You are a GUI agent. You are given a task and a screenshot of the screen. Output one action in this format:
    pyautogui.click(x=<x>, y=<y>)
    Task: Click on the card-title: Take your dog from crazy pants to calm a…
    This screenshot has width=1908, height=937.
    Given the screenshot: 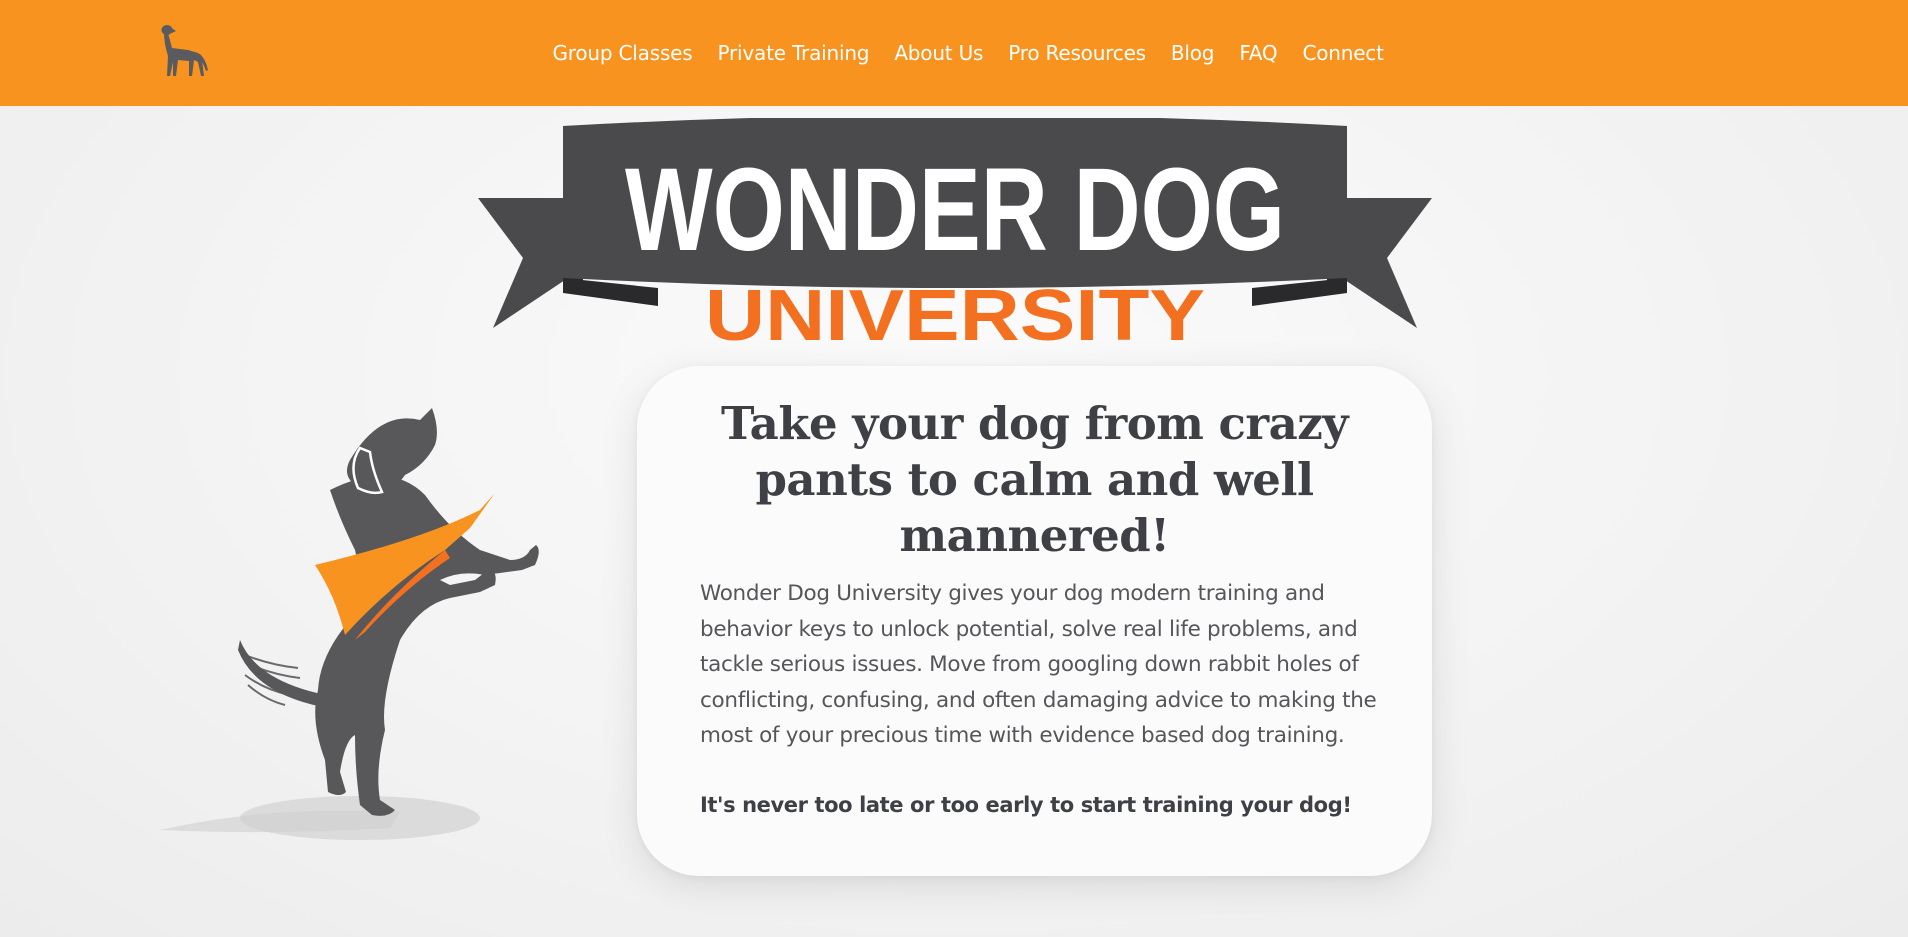 What is the action you would take?
    pyautogui.click(x=1034, y=479)
    